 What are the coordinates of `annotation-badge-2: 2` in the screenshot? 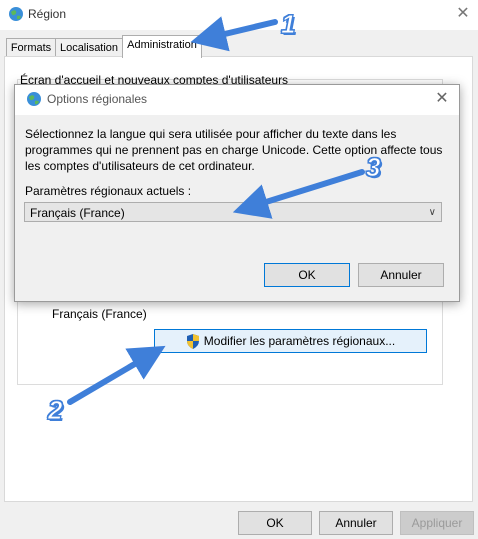 It's located at (55, 410).